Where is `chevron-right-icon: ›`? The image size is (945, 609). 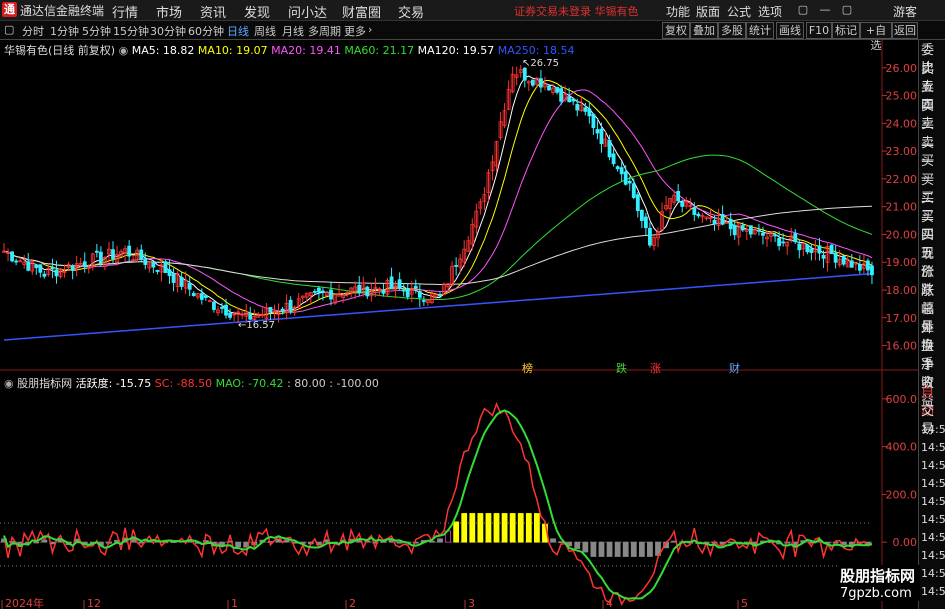 chevron-right-icon: › is located at coordinates (370, 29).